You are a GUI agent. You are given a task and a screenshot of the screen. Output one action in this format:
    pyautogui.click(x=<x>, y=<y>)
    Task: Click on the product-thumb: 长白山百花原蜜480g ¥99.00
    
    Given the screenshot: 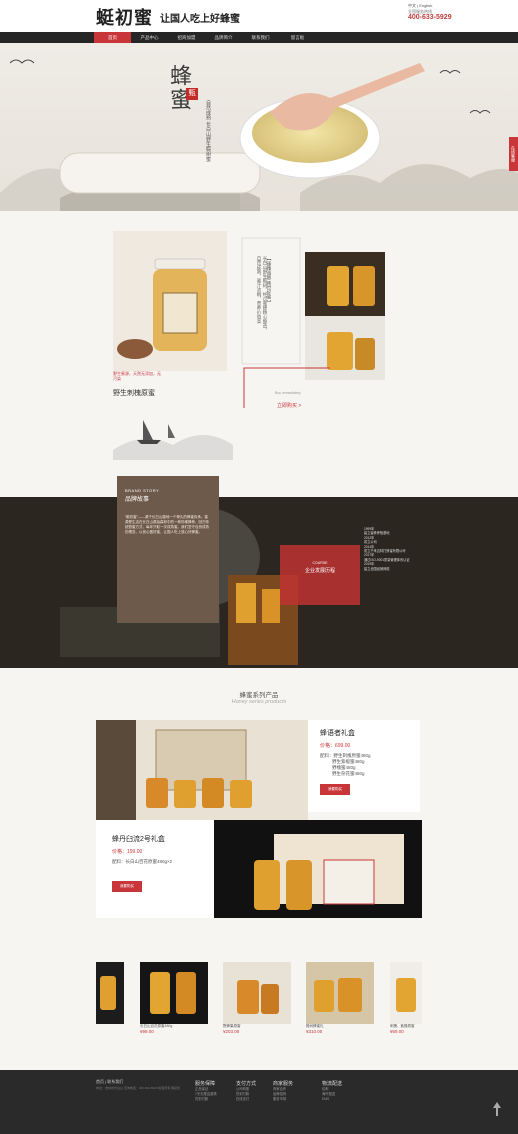 What is the action you would take?
    pyautogui.click(x=174, y=998)
    